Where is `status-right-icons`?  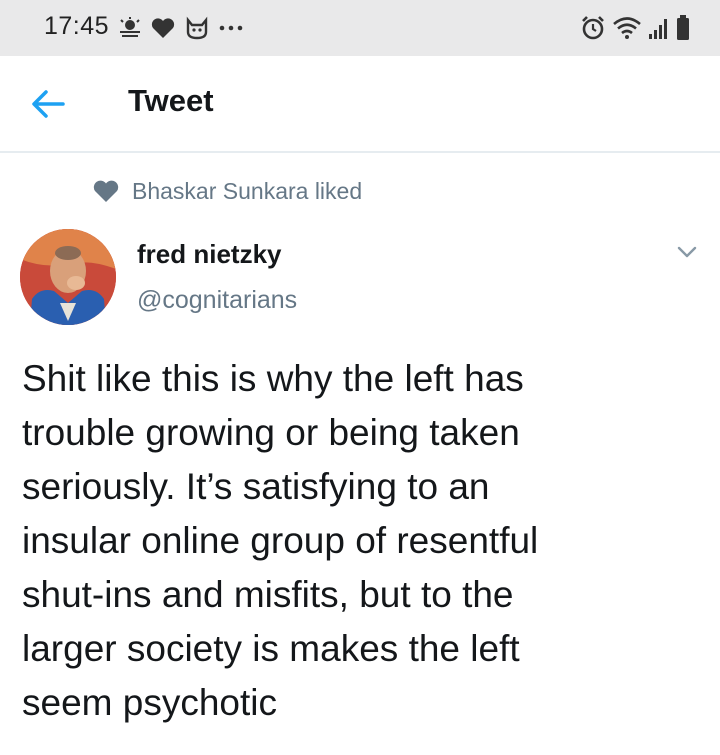
status-right-icons is located at coordinates (635, 28).